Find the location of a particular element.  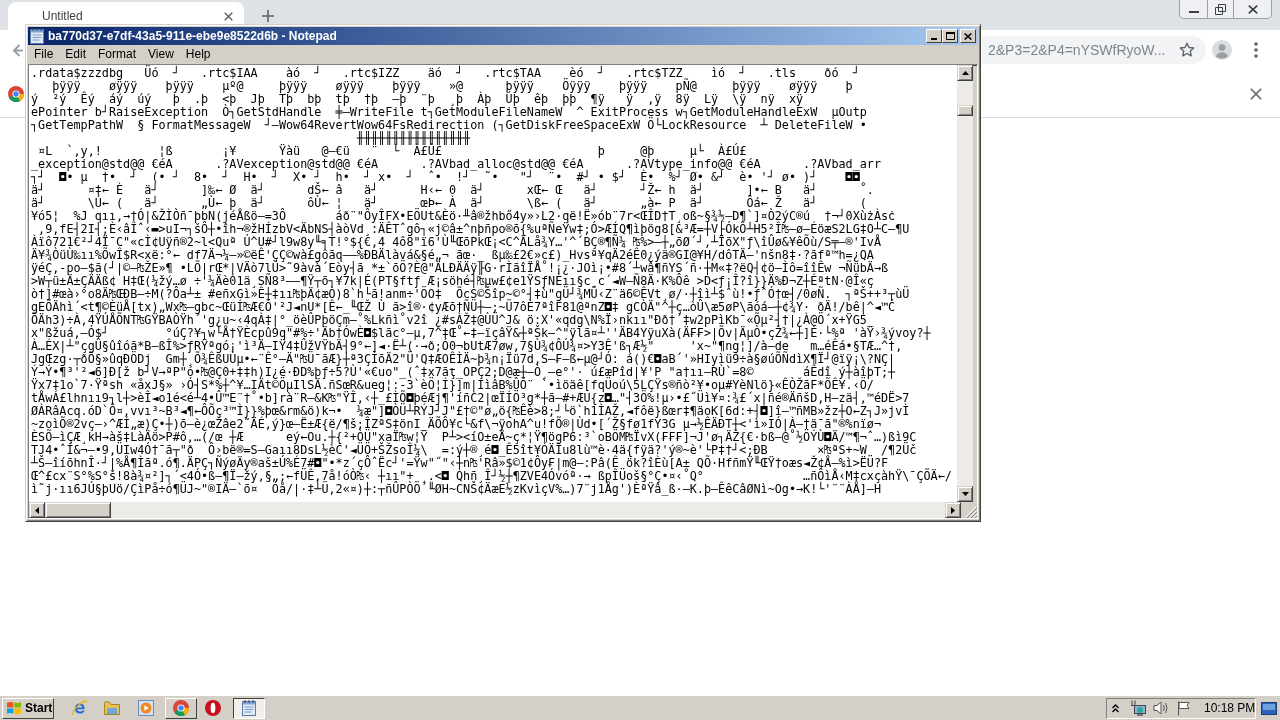

play-icon is located at coordinates (146, 708).